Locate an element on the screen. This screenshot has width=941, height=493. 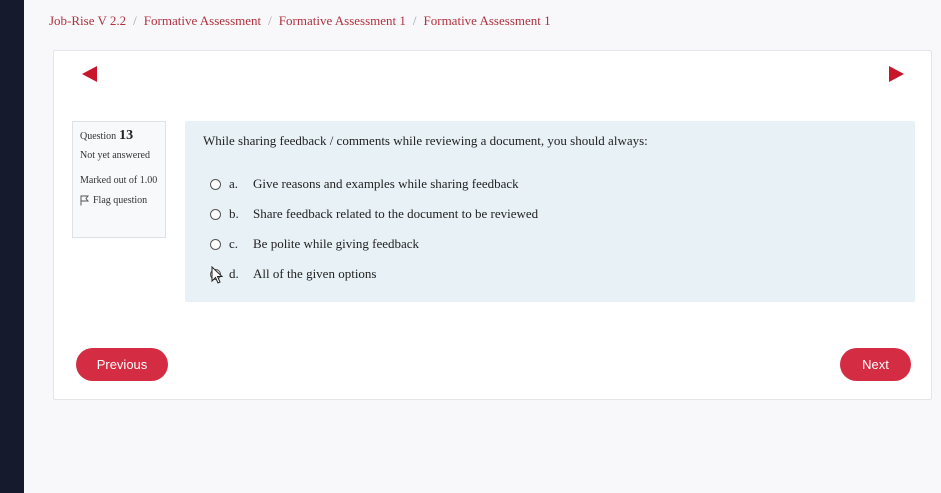
question-label: Question is located at coordinates (98, 136).